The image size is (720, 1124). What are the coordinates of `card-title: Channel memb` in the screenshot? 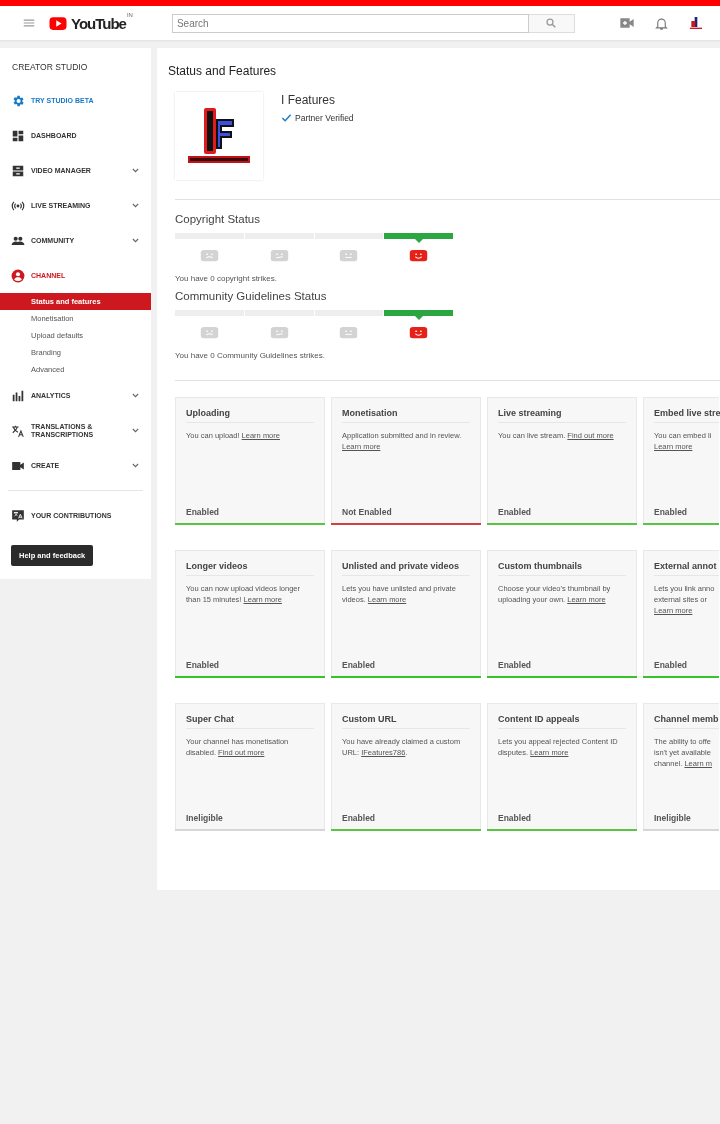 It's located at (686, 721).